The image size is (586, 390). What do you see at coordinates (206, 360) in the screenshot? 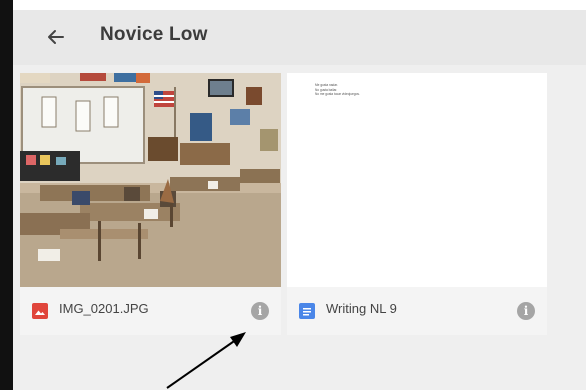
I see `annotation-arrow-icon` at bounding box center [206, 360].